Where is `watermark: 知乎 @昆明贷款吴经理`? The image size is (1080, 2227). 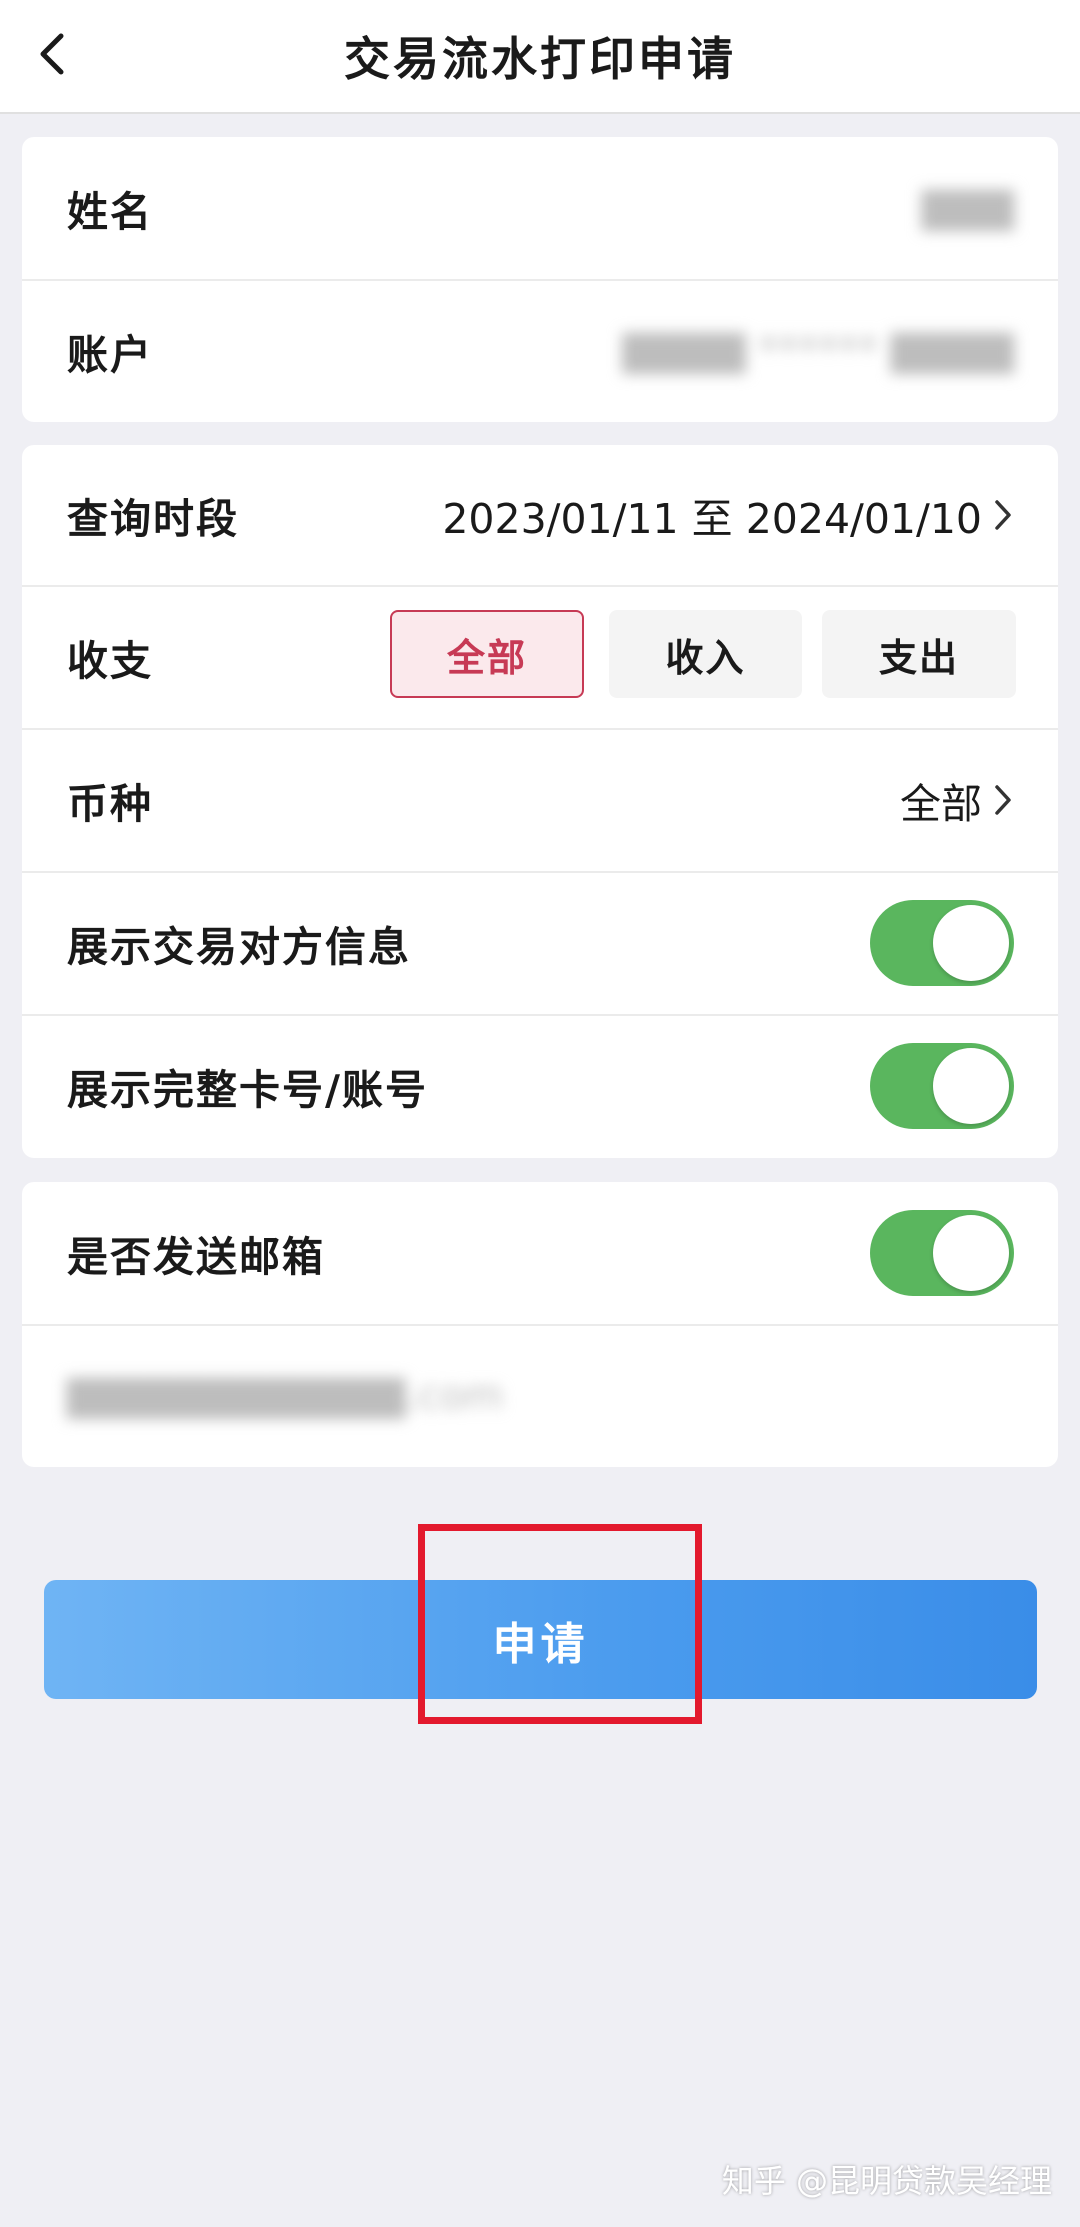
watermark: 知乎 @昆明贷款吴经理 is located at coordinates (886, 2181).